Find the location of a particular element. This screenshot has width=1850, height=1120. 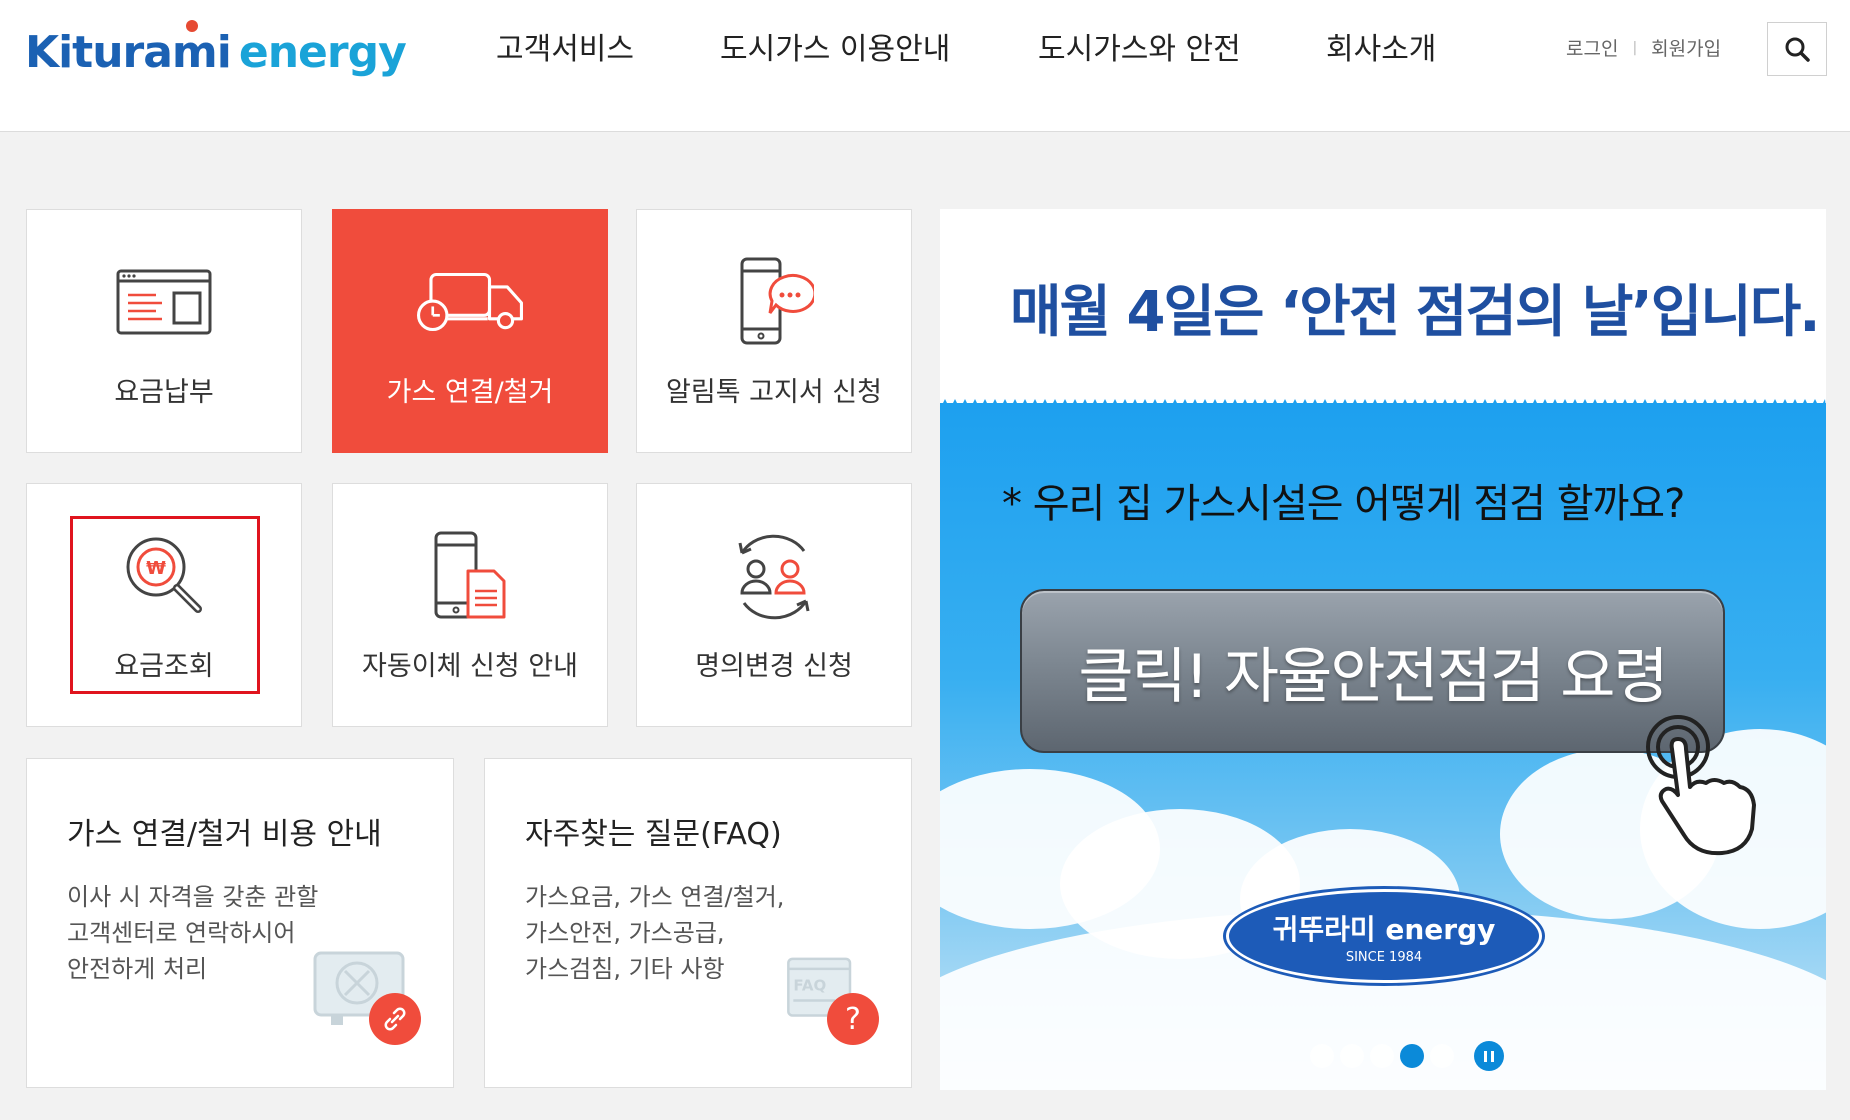

banner-button-label: 클릭! 자율안전점검 요령 is located at coordinates (1373, 676).